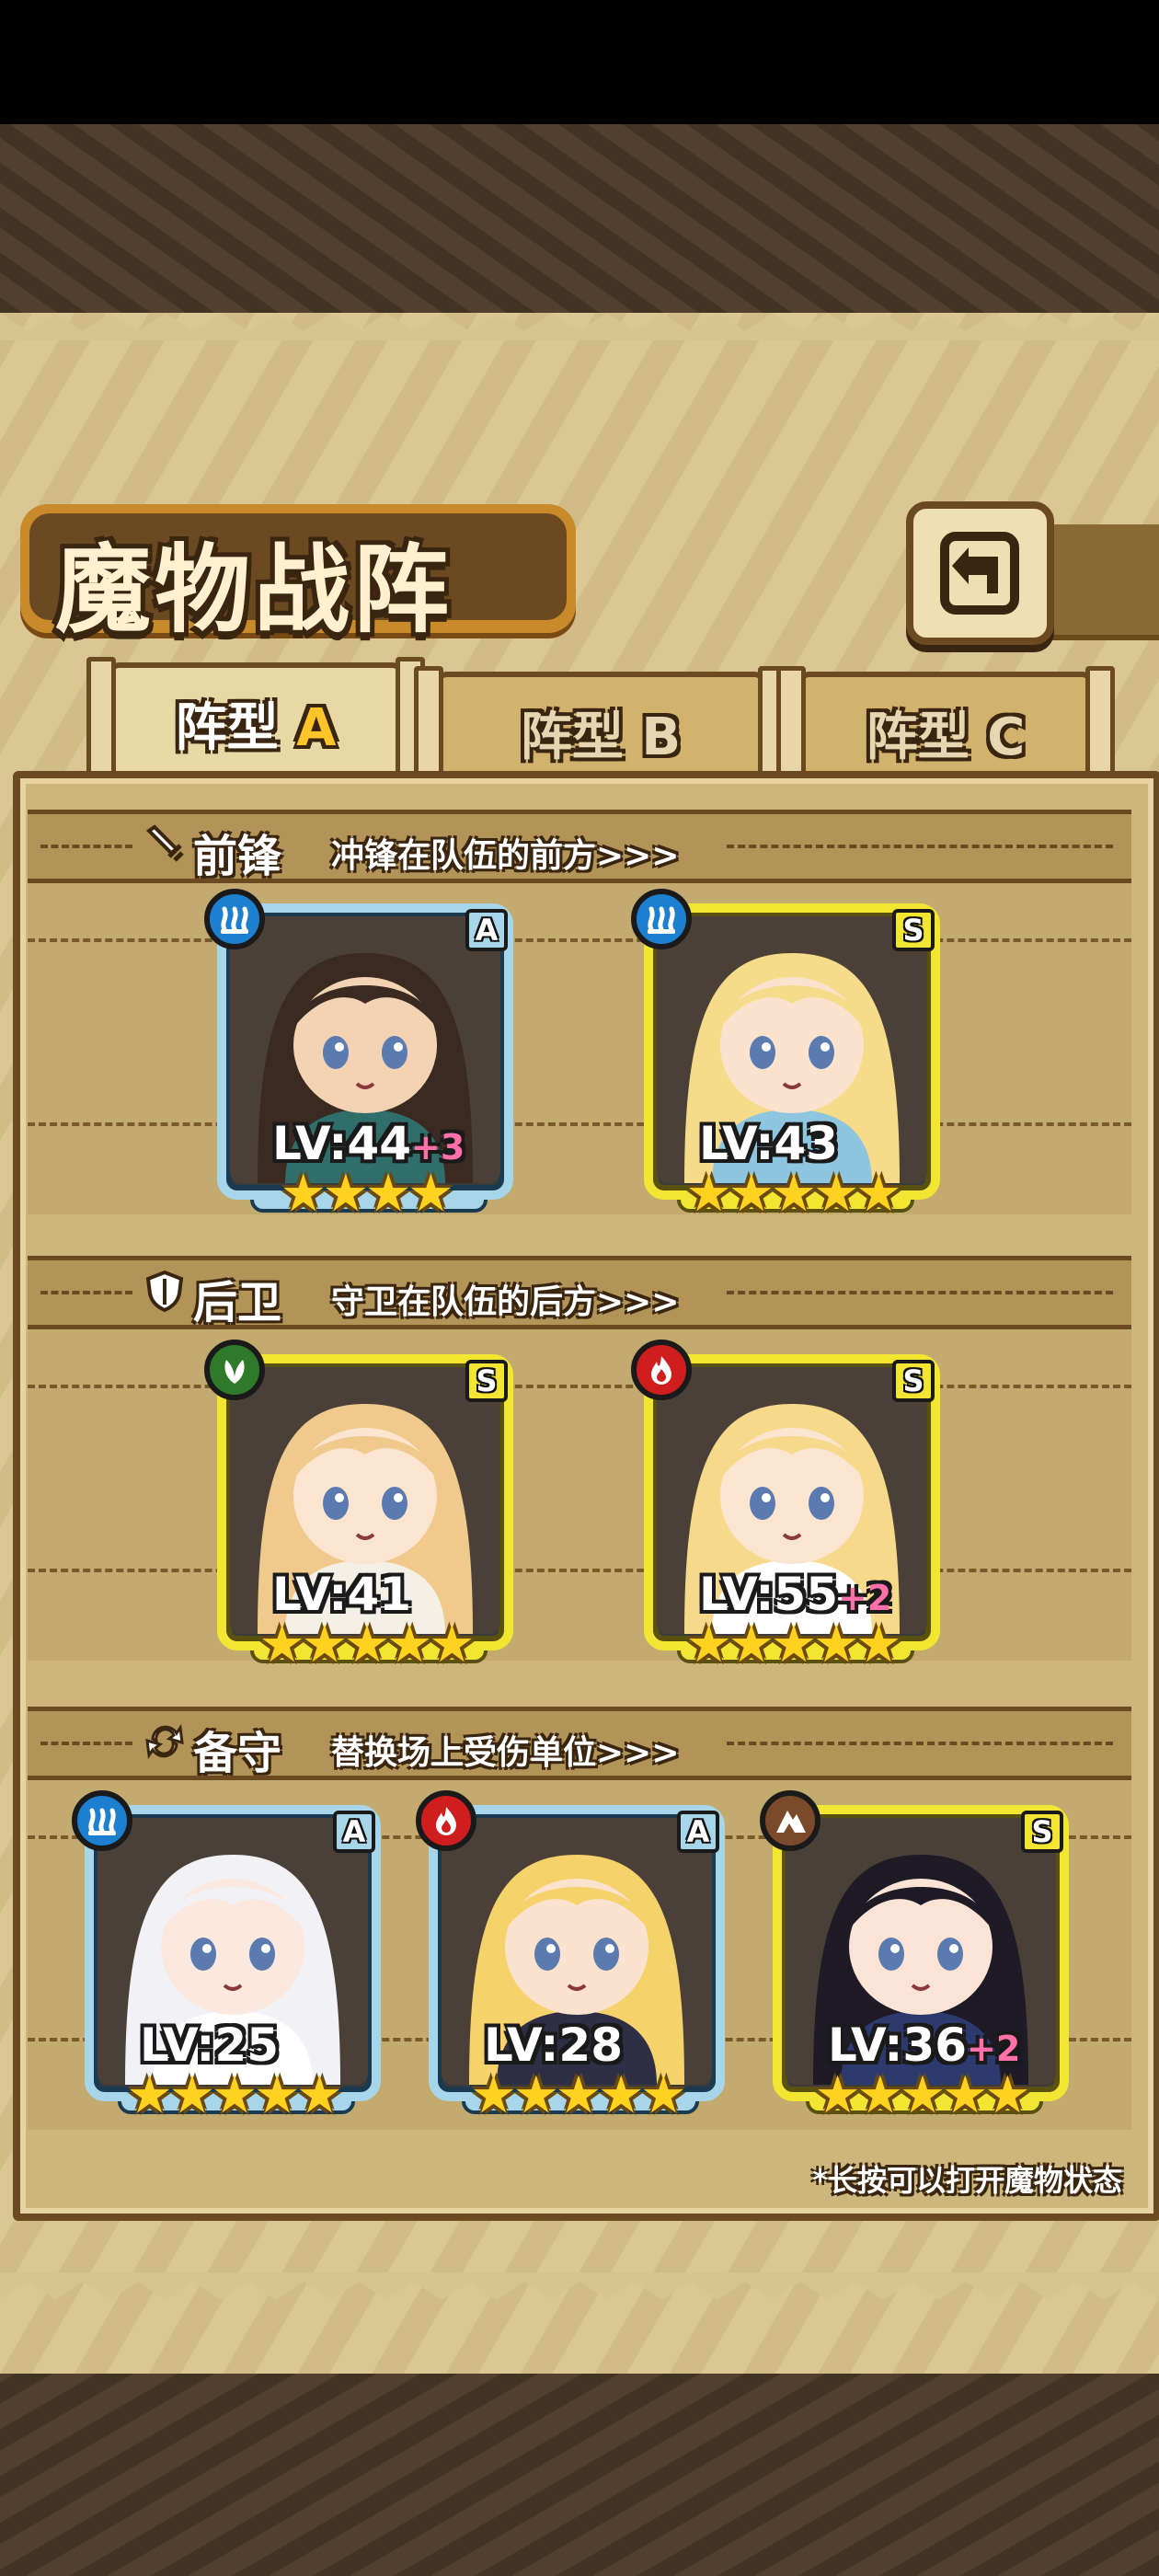 This screenshot has height=2576, width=1159. What do you see at coordinates (226, 1956) in the screenshot?
I see `unit-card: A LV:25 ★★★★★` at bounding box center [226, 1956].